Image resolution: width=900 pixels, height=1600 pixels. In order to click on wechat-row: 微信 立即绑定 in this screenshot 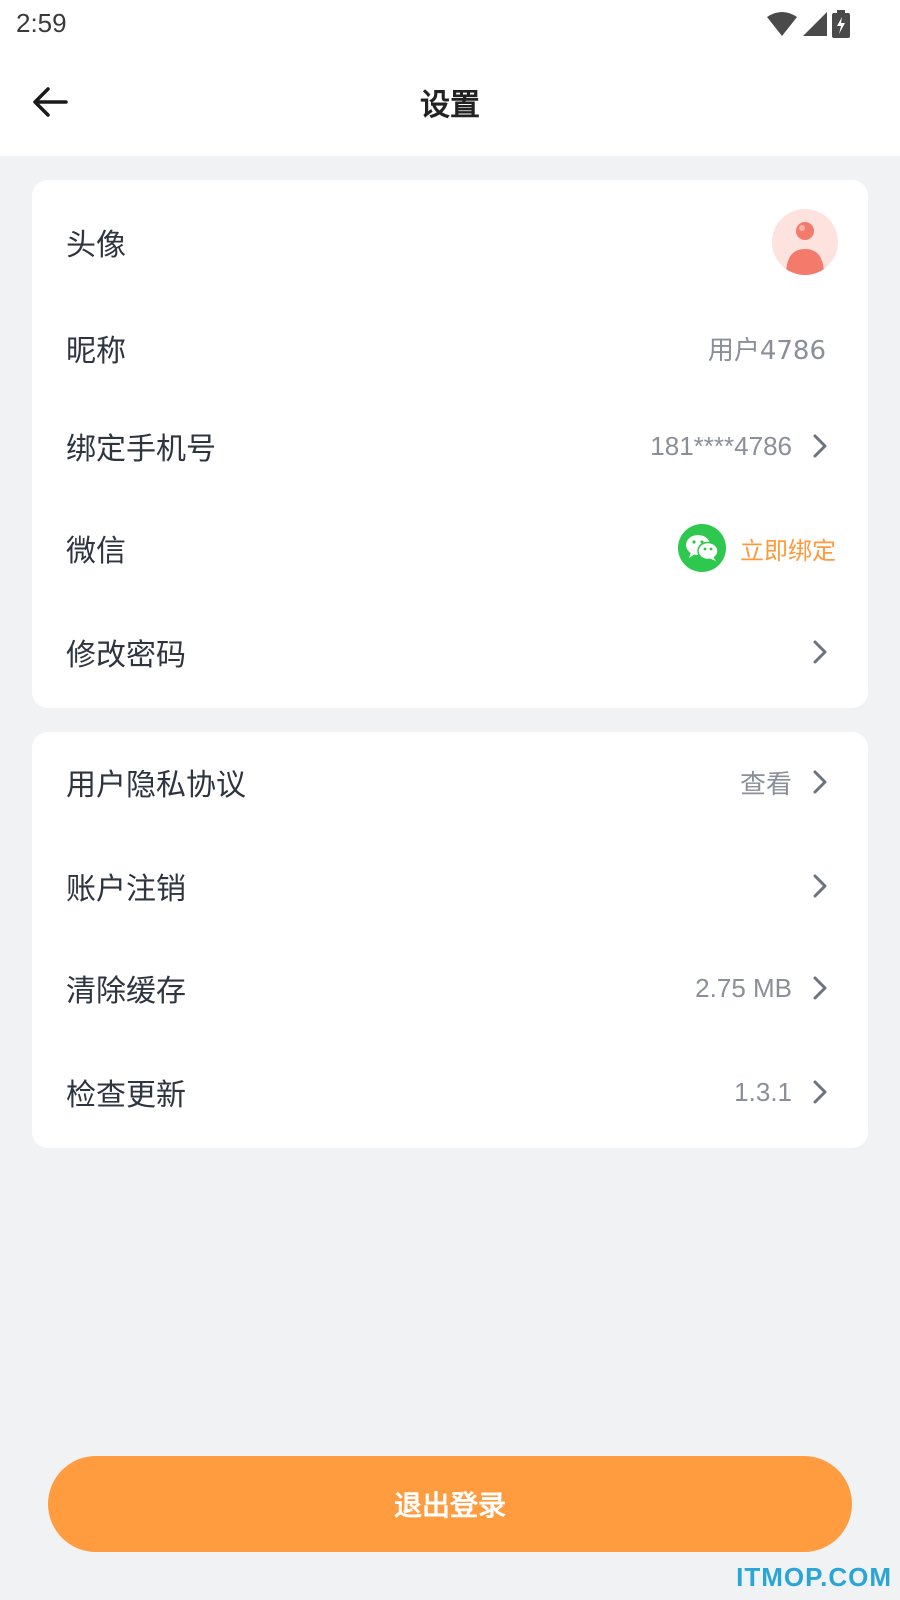, I will do `click(450, 548)`.